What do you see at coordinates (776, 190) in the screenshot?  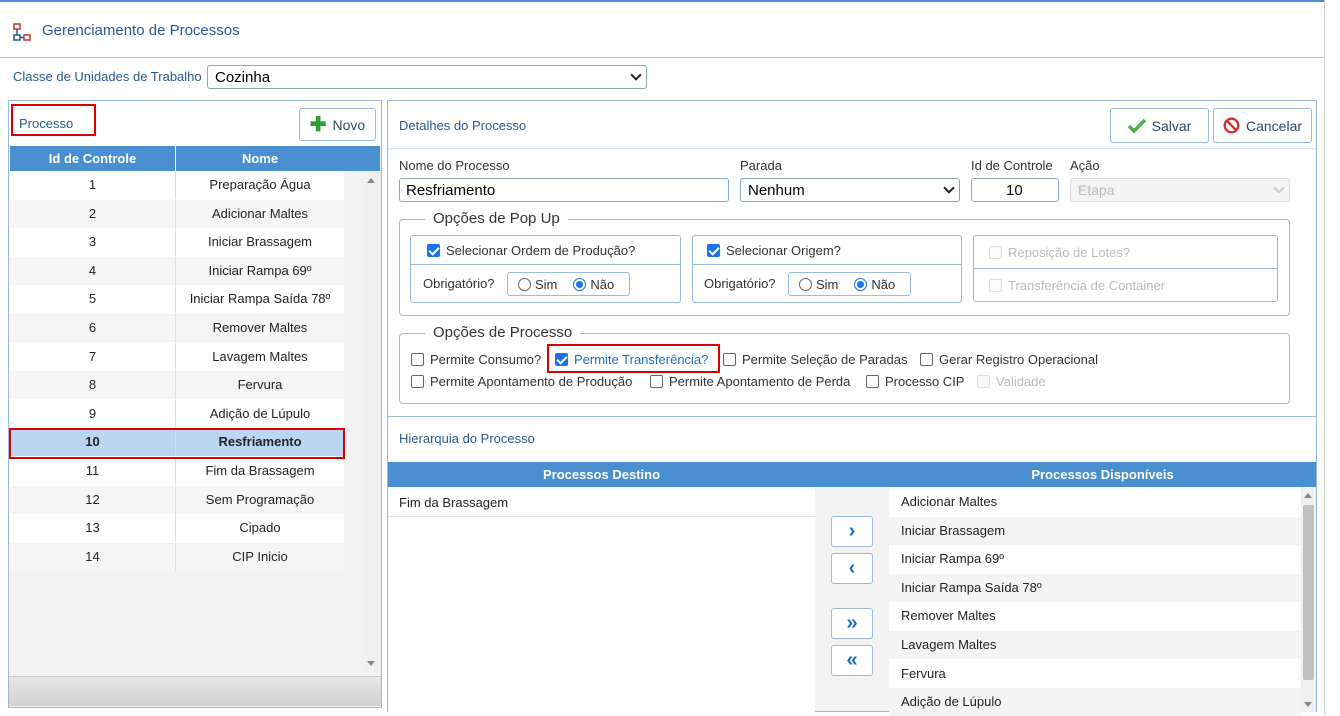 I see `stop-value: Nenhum` at bounding box center [776, 190].